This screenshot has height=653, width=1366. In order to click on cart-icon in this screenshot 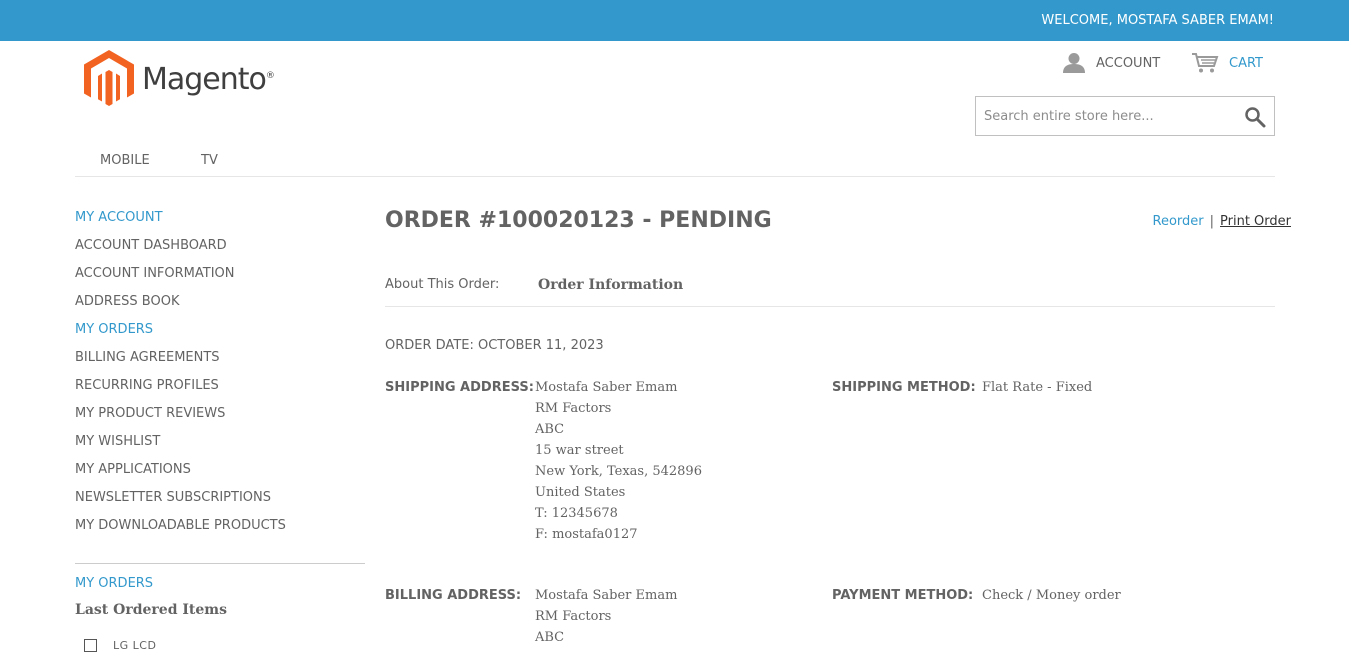, I will do `click(1205, 63)`.